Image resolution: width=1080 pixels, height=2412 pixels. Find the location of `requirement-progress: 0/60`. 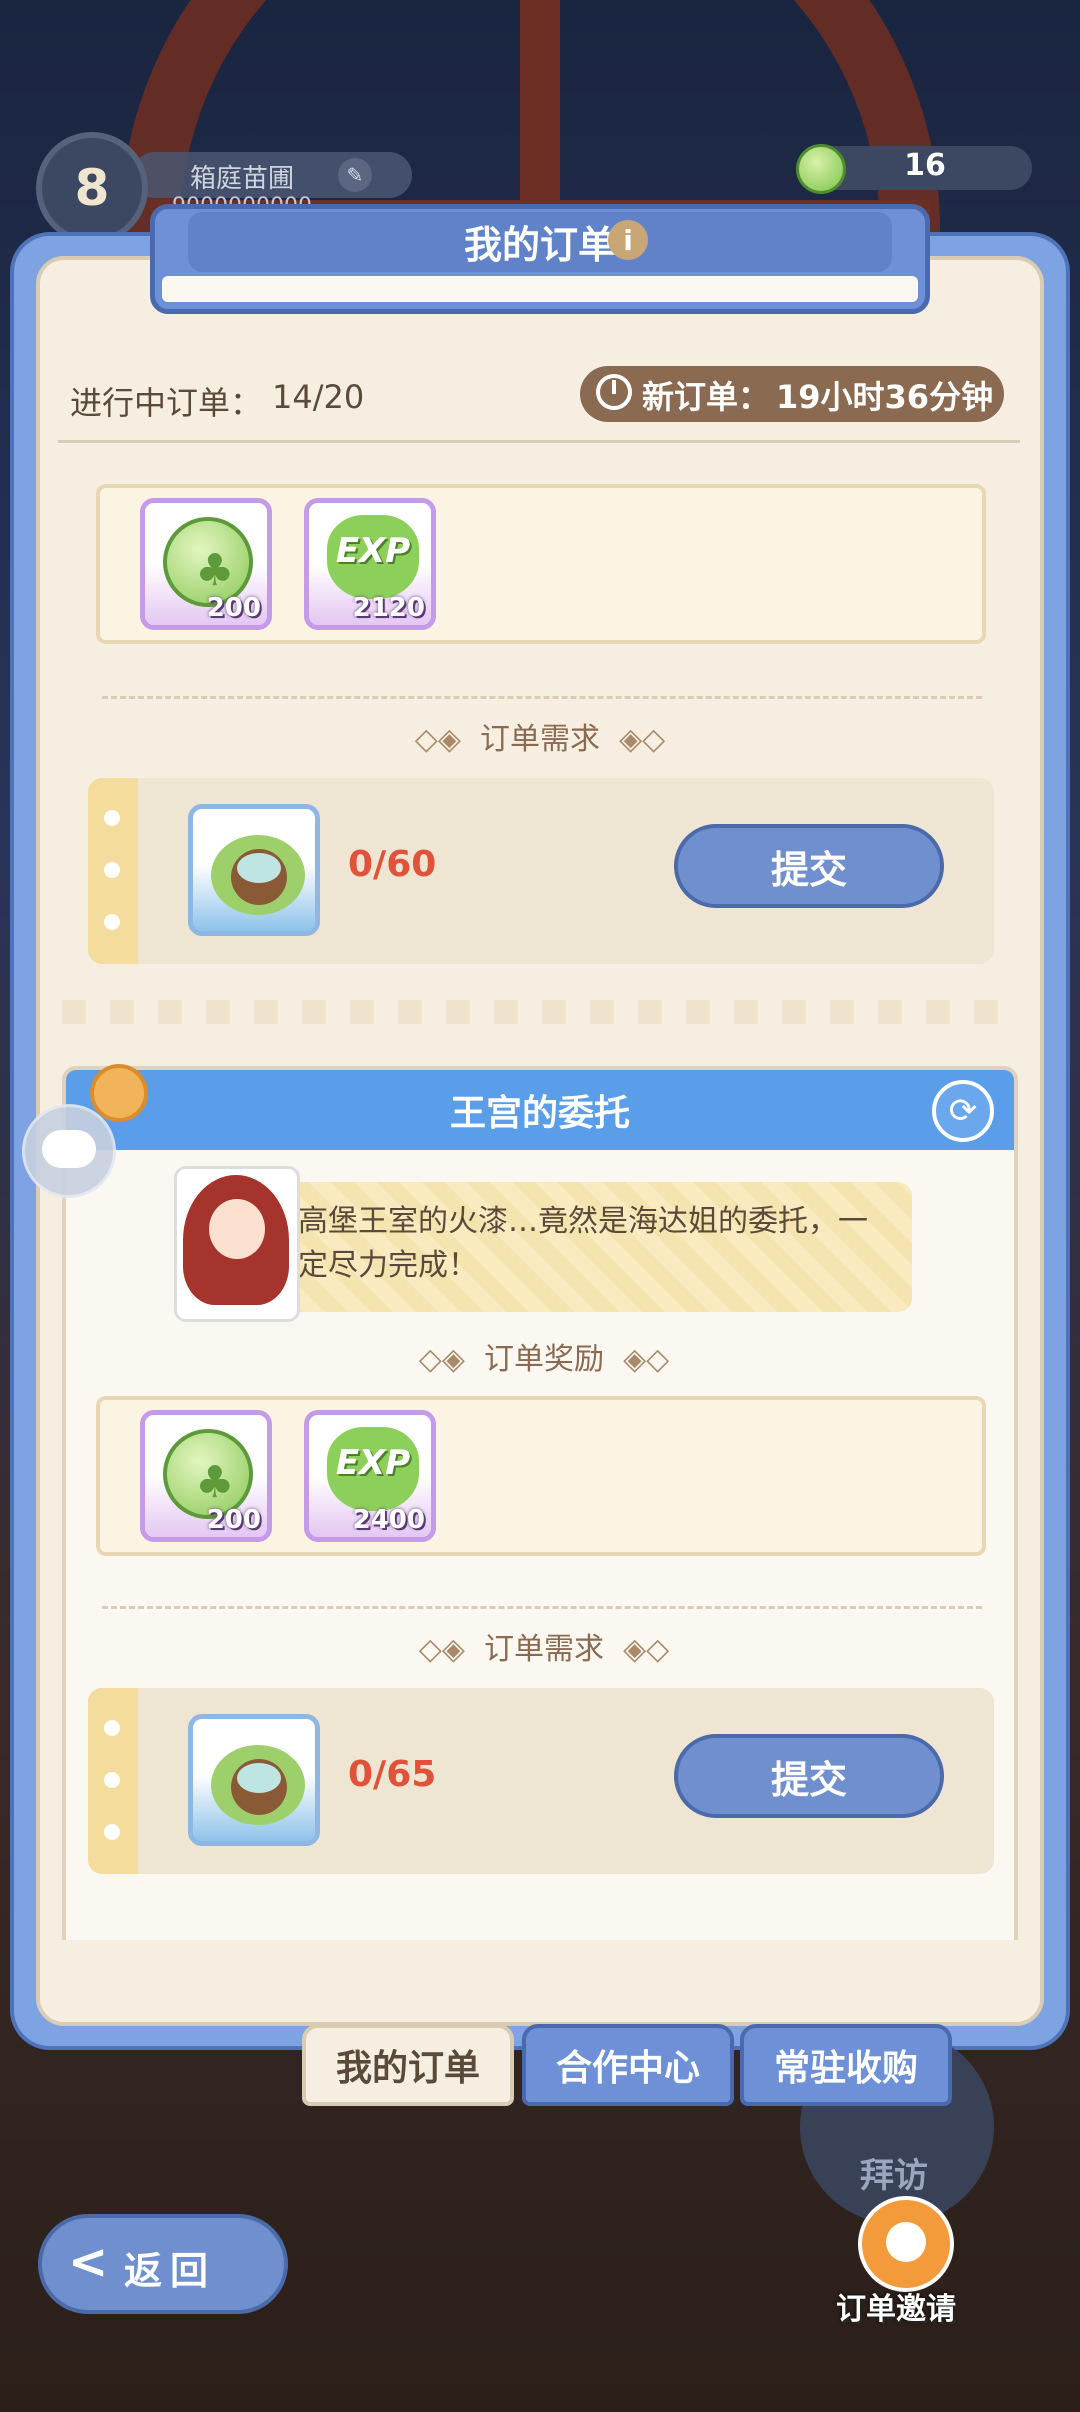

requirement-progress: 0/60 is located at coordinates (392, 864).